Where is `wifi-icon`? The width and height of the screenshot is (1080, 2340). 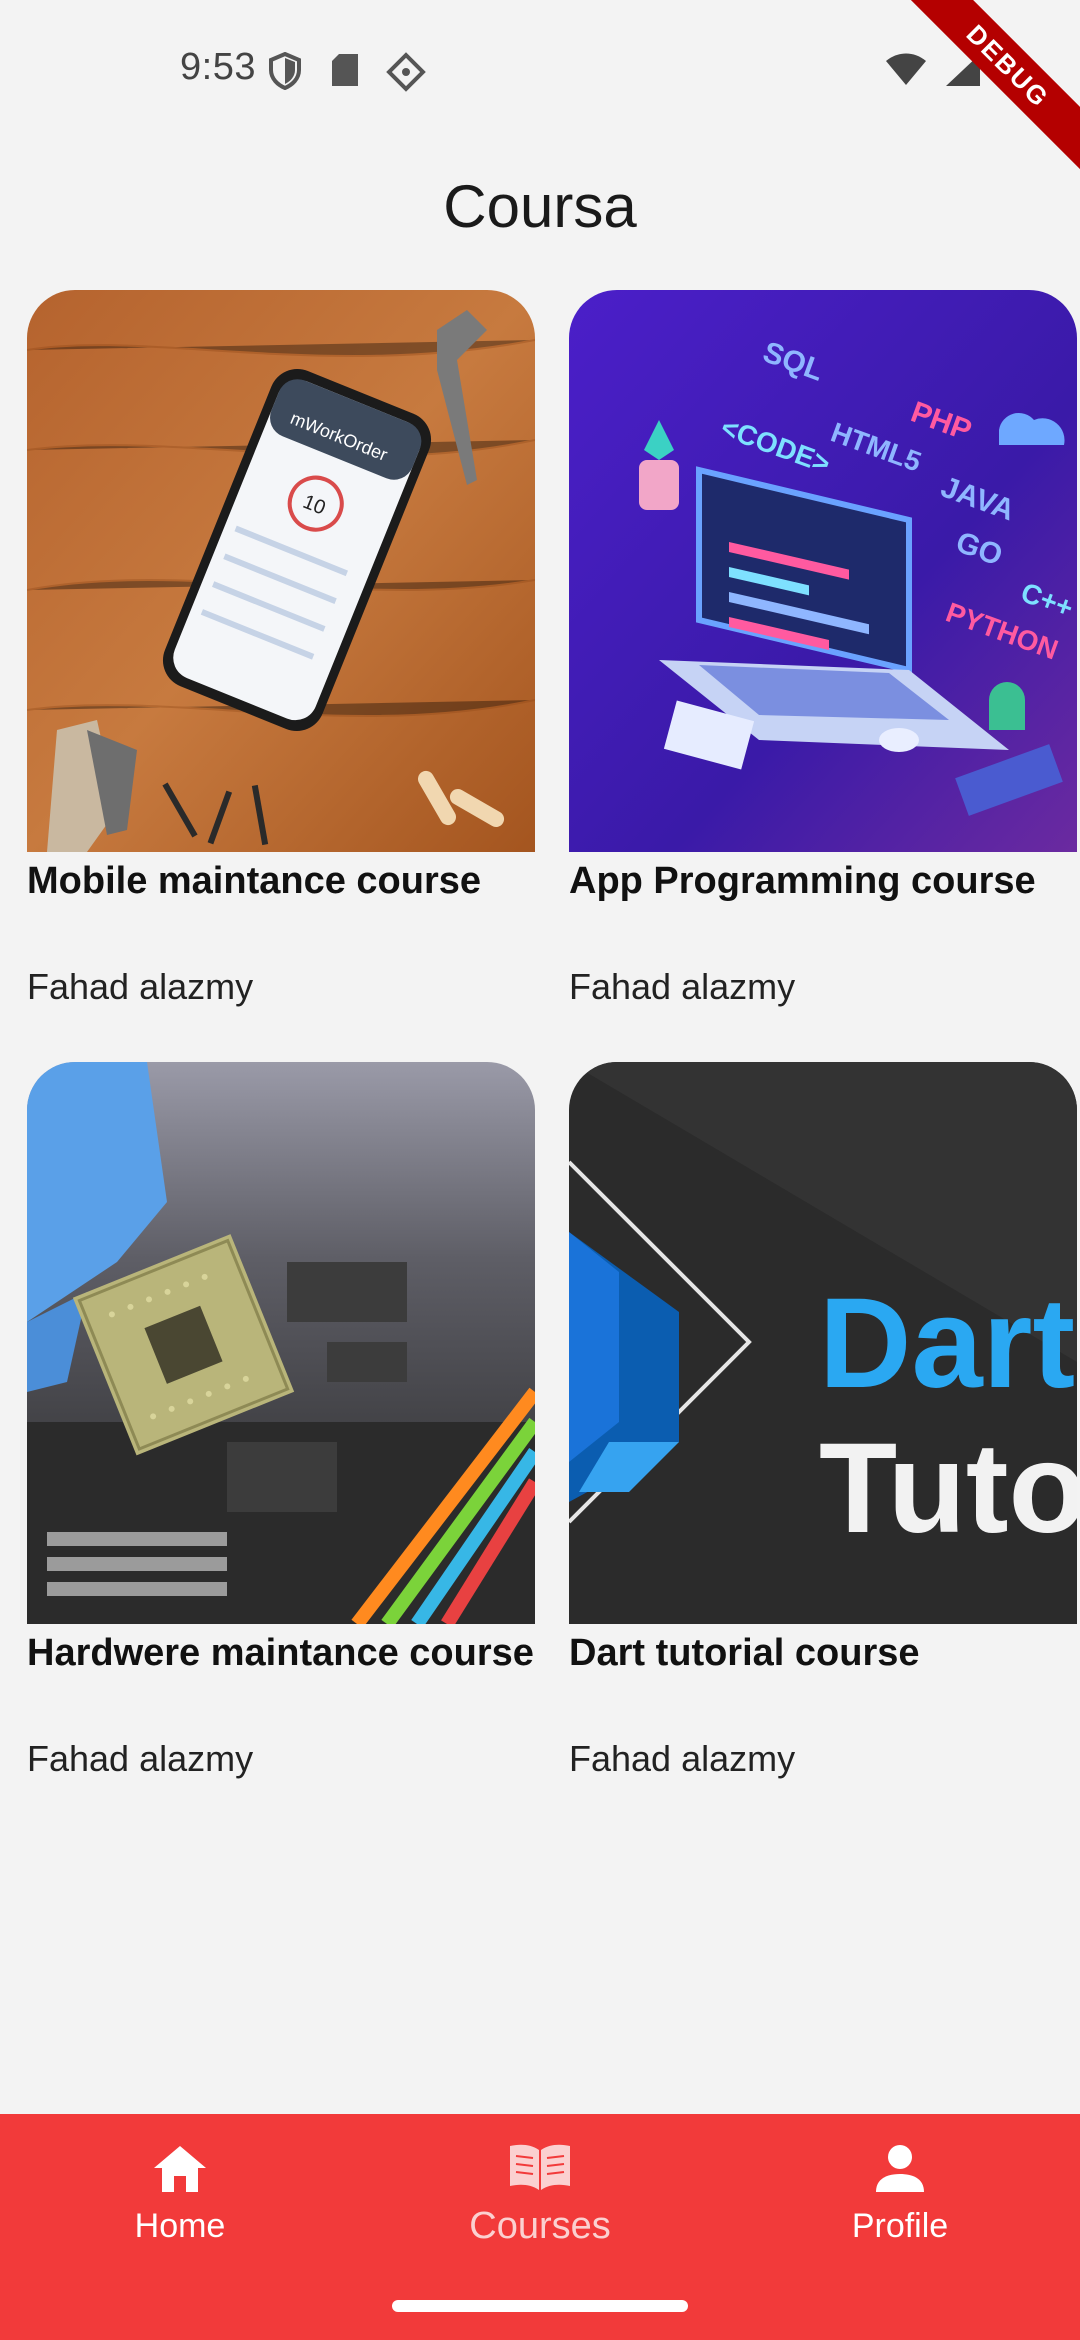 wifi-icon is located at coordinates (906, 69).